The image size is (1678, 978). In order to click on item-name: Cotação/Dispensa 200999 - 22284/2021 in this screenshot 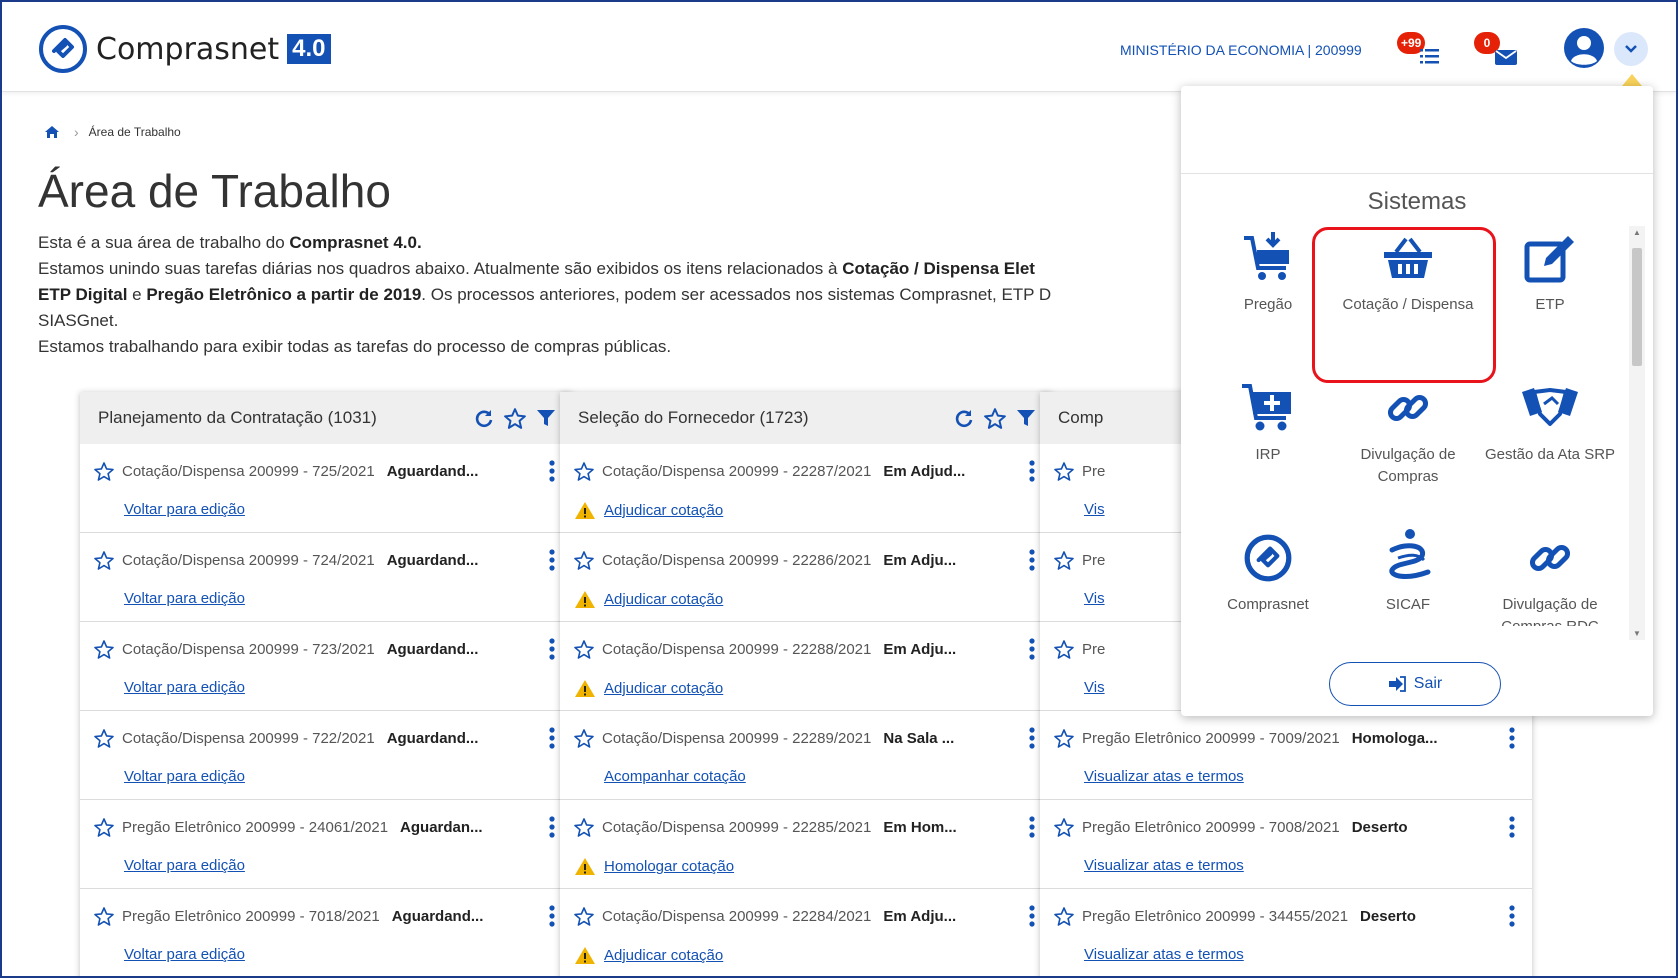, I will do `click(736, 916)`.